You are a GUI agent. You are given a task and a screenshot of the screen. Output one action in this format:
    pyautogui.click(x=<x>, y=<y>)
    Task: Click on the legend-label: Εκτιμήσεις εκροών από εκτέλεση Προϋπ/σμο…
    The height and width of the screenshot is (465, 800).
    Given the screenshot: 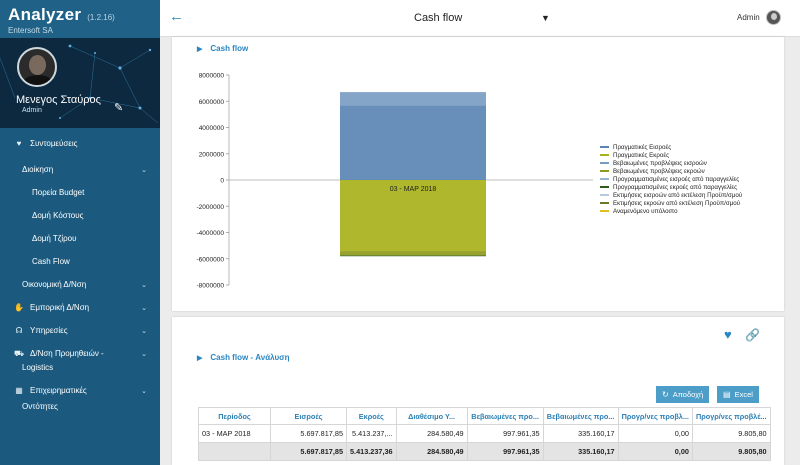 What is the action you would take?
    pyautogui.click(x=677, y=203)
    